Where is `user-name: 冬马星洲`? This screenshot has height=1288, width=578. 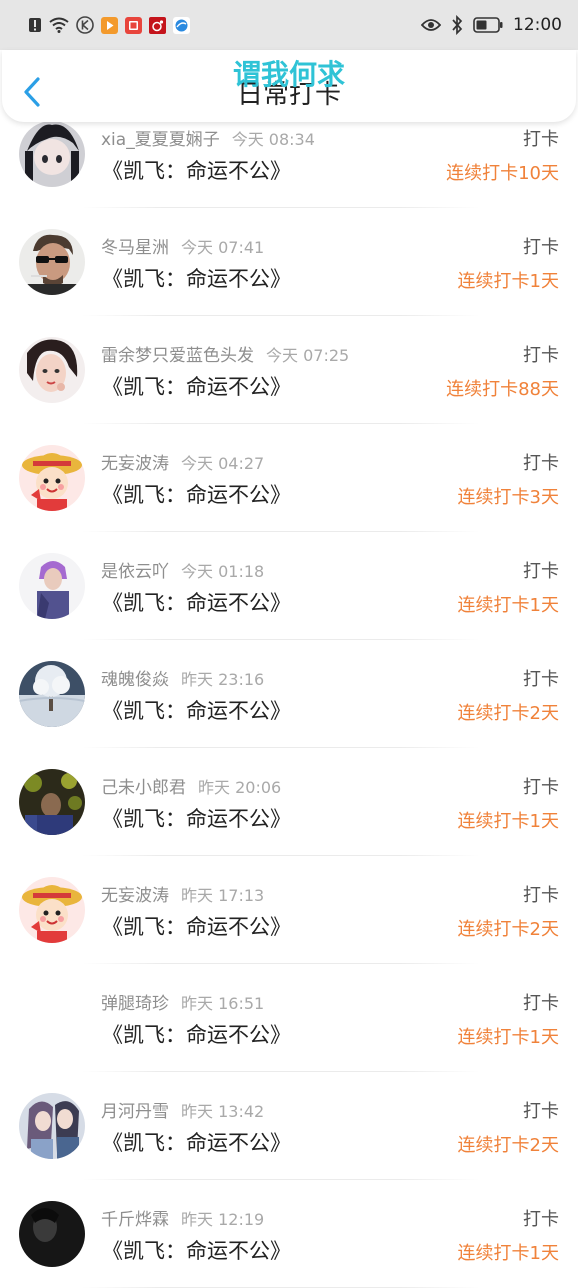
user-name: 冬马星洲 is located at coordinates (135, 248).